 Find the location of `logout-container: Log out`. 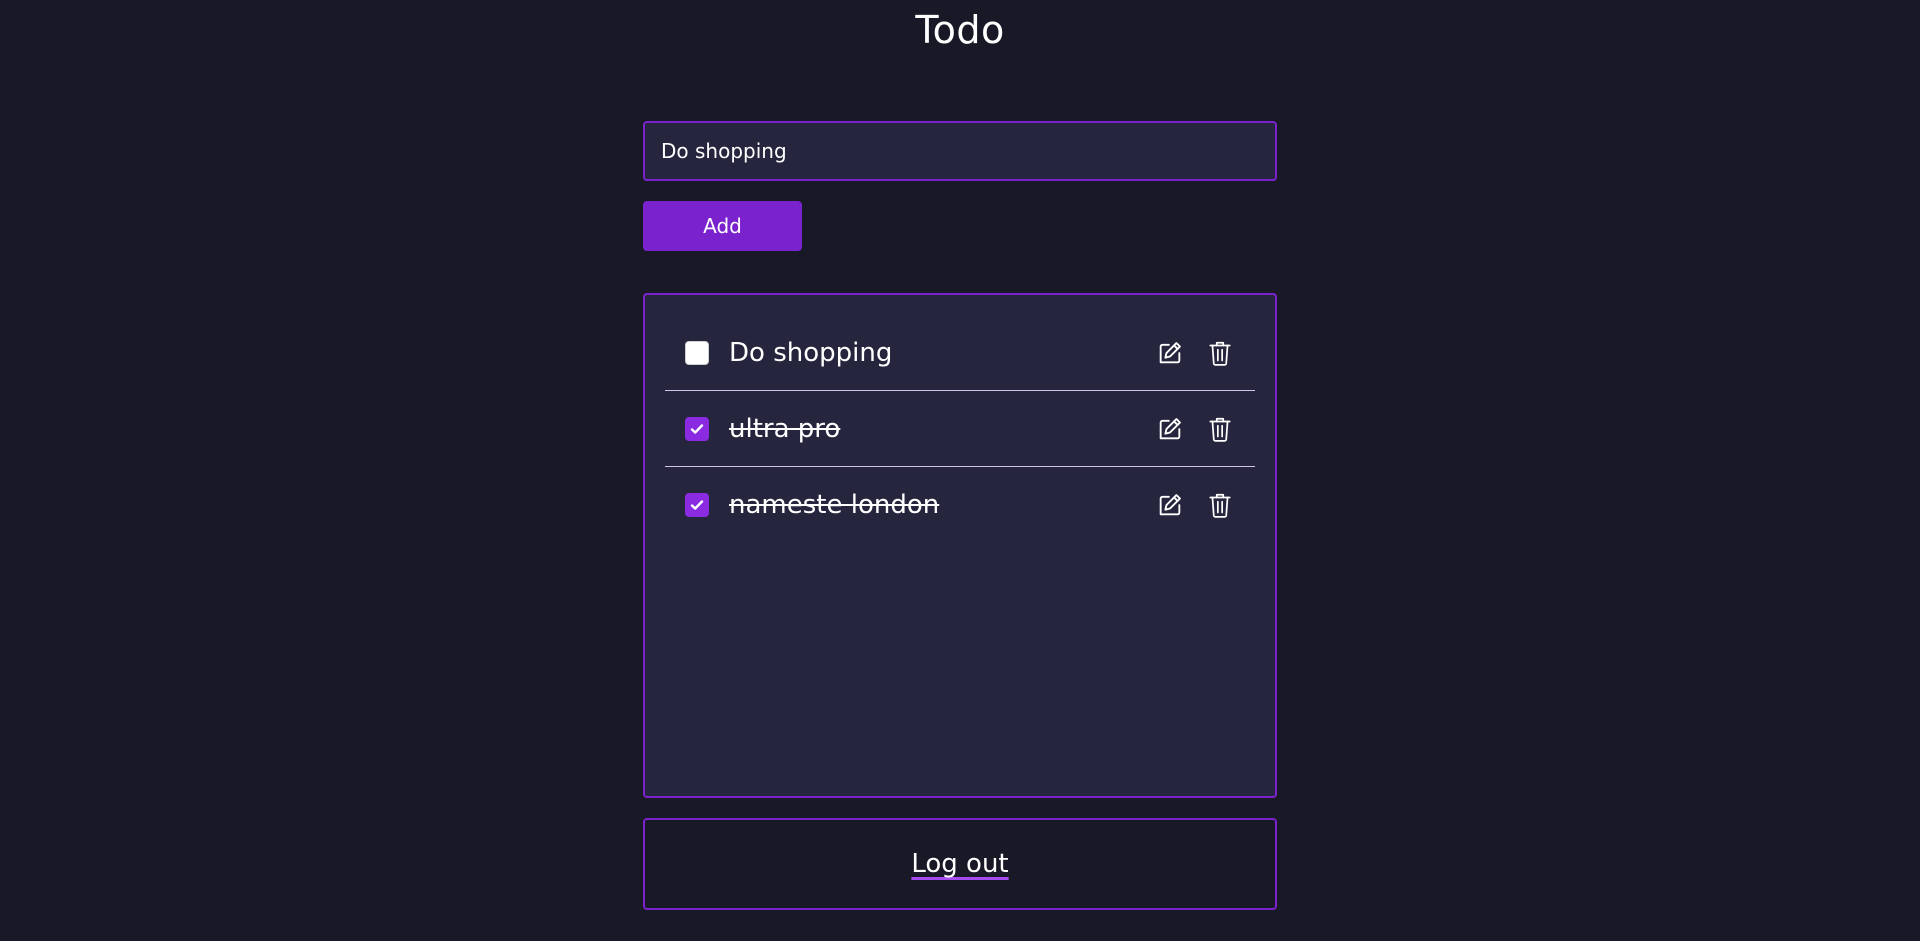

logout-container: Log out is located at coordinates (960, 864).